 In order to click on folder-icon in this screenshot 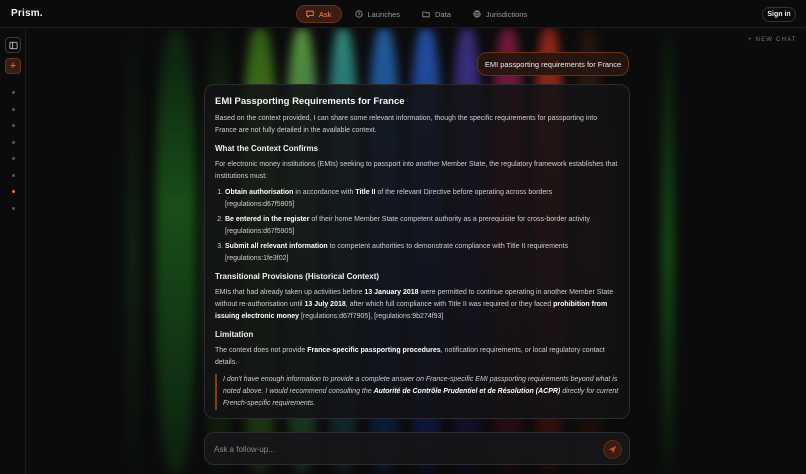, I will do `click(426, 14)`.